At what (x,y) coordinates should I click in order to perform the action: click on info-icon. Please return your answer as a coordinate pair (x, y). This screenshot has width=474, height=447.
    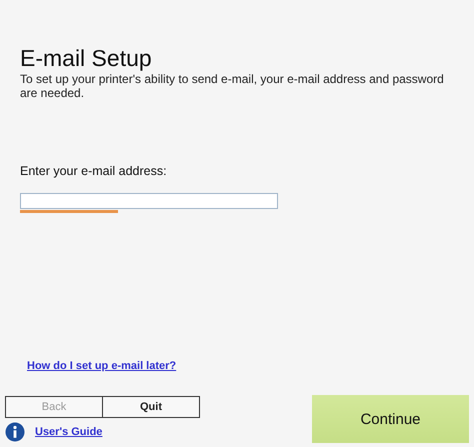
    Looking at the image, I should click on (15, 432).